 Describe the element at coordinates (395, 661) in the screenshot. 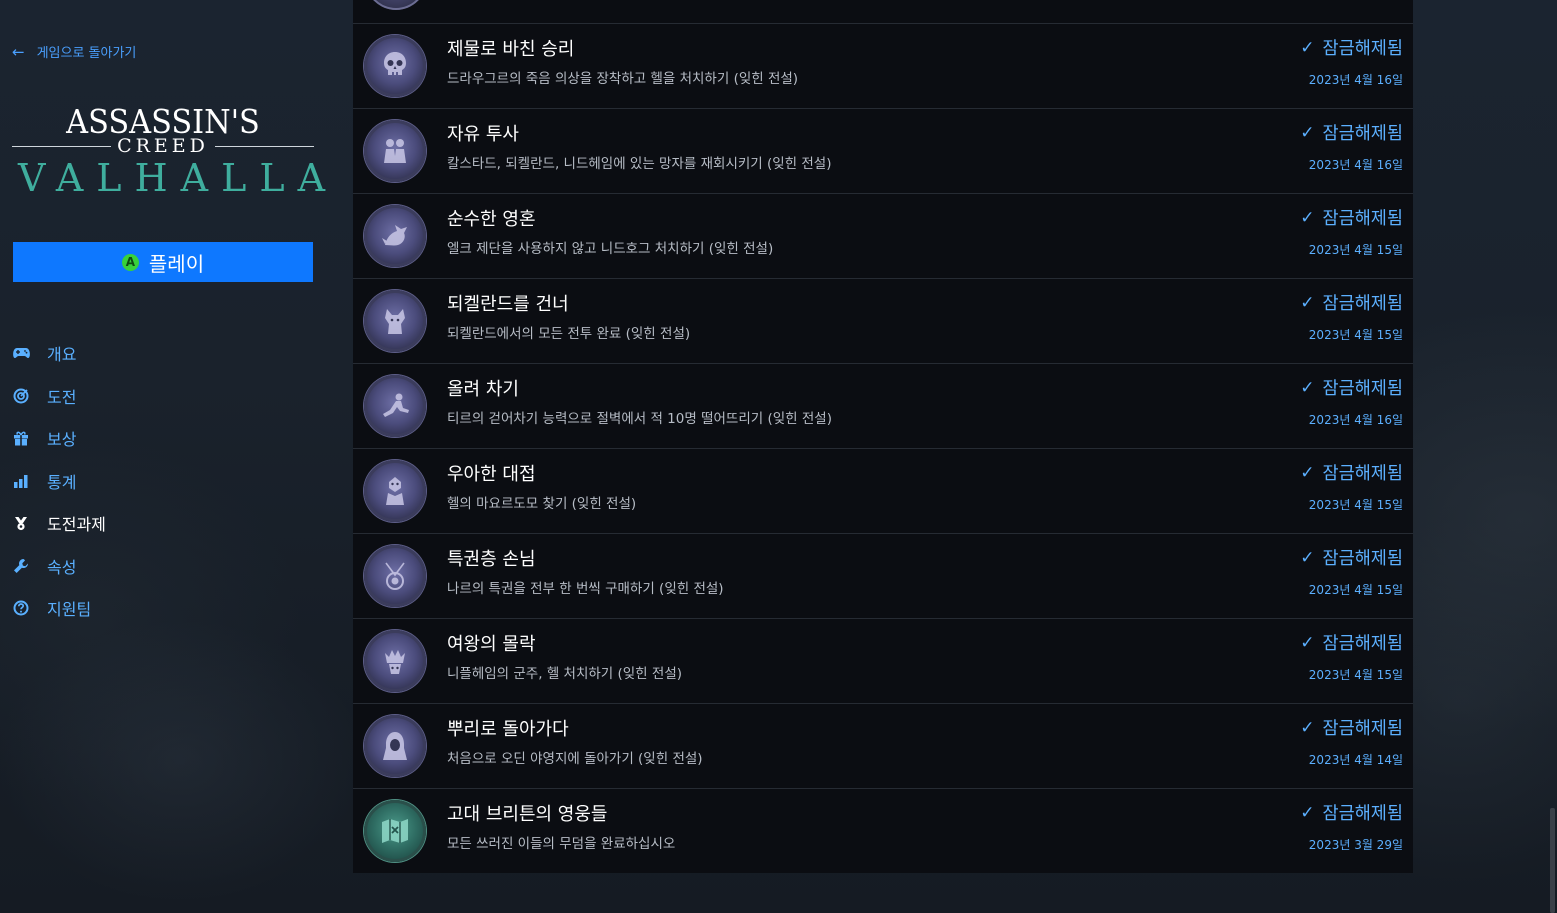

I see `queen-emblem-icon` at that location.